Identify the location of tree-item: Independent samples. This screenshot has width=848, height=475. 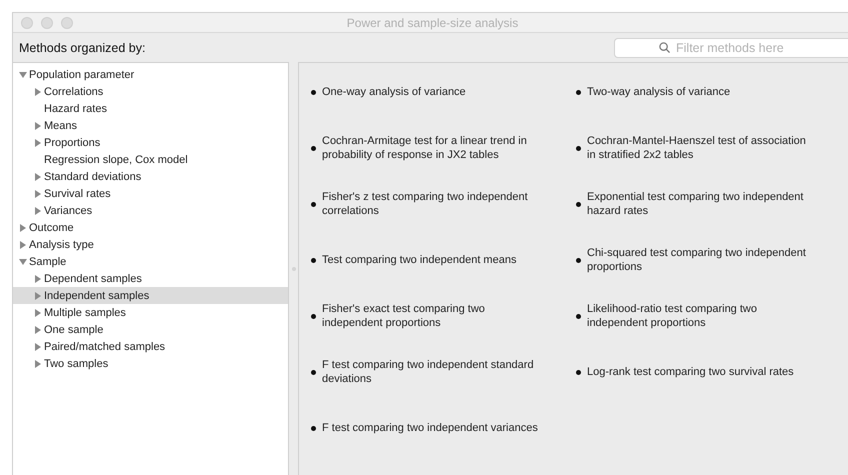
(150, 295).